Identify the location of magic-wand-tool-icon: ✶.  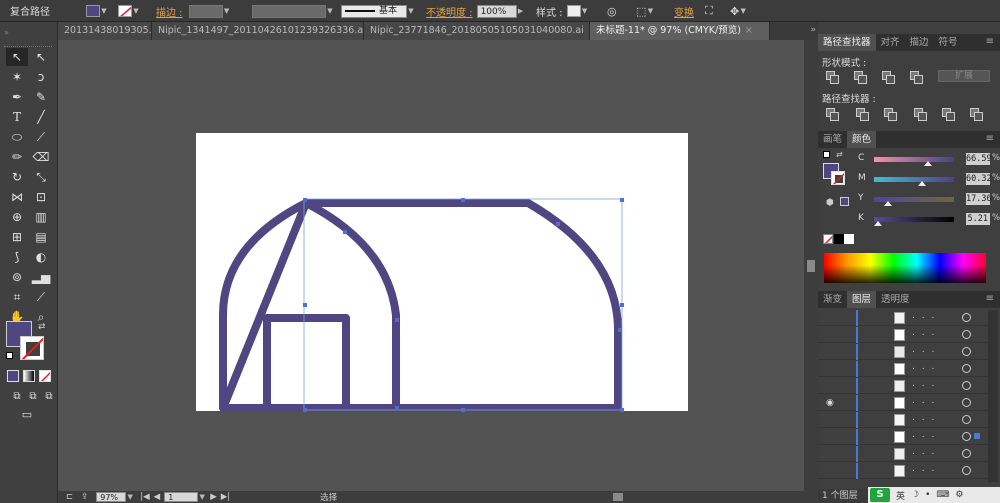
(17, 77).